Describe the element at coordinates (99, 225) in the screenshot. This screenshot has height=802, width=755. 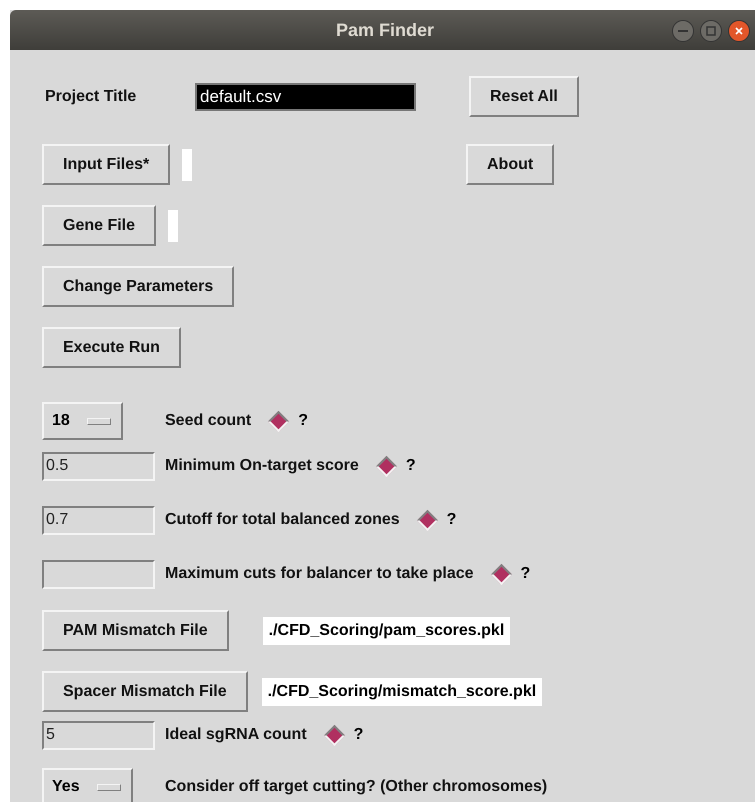
I see `file-button: Gene File` at that location.